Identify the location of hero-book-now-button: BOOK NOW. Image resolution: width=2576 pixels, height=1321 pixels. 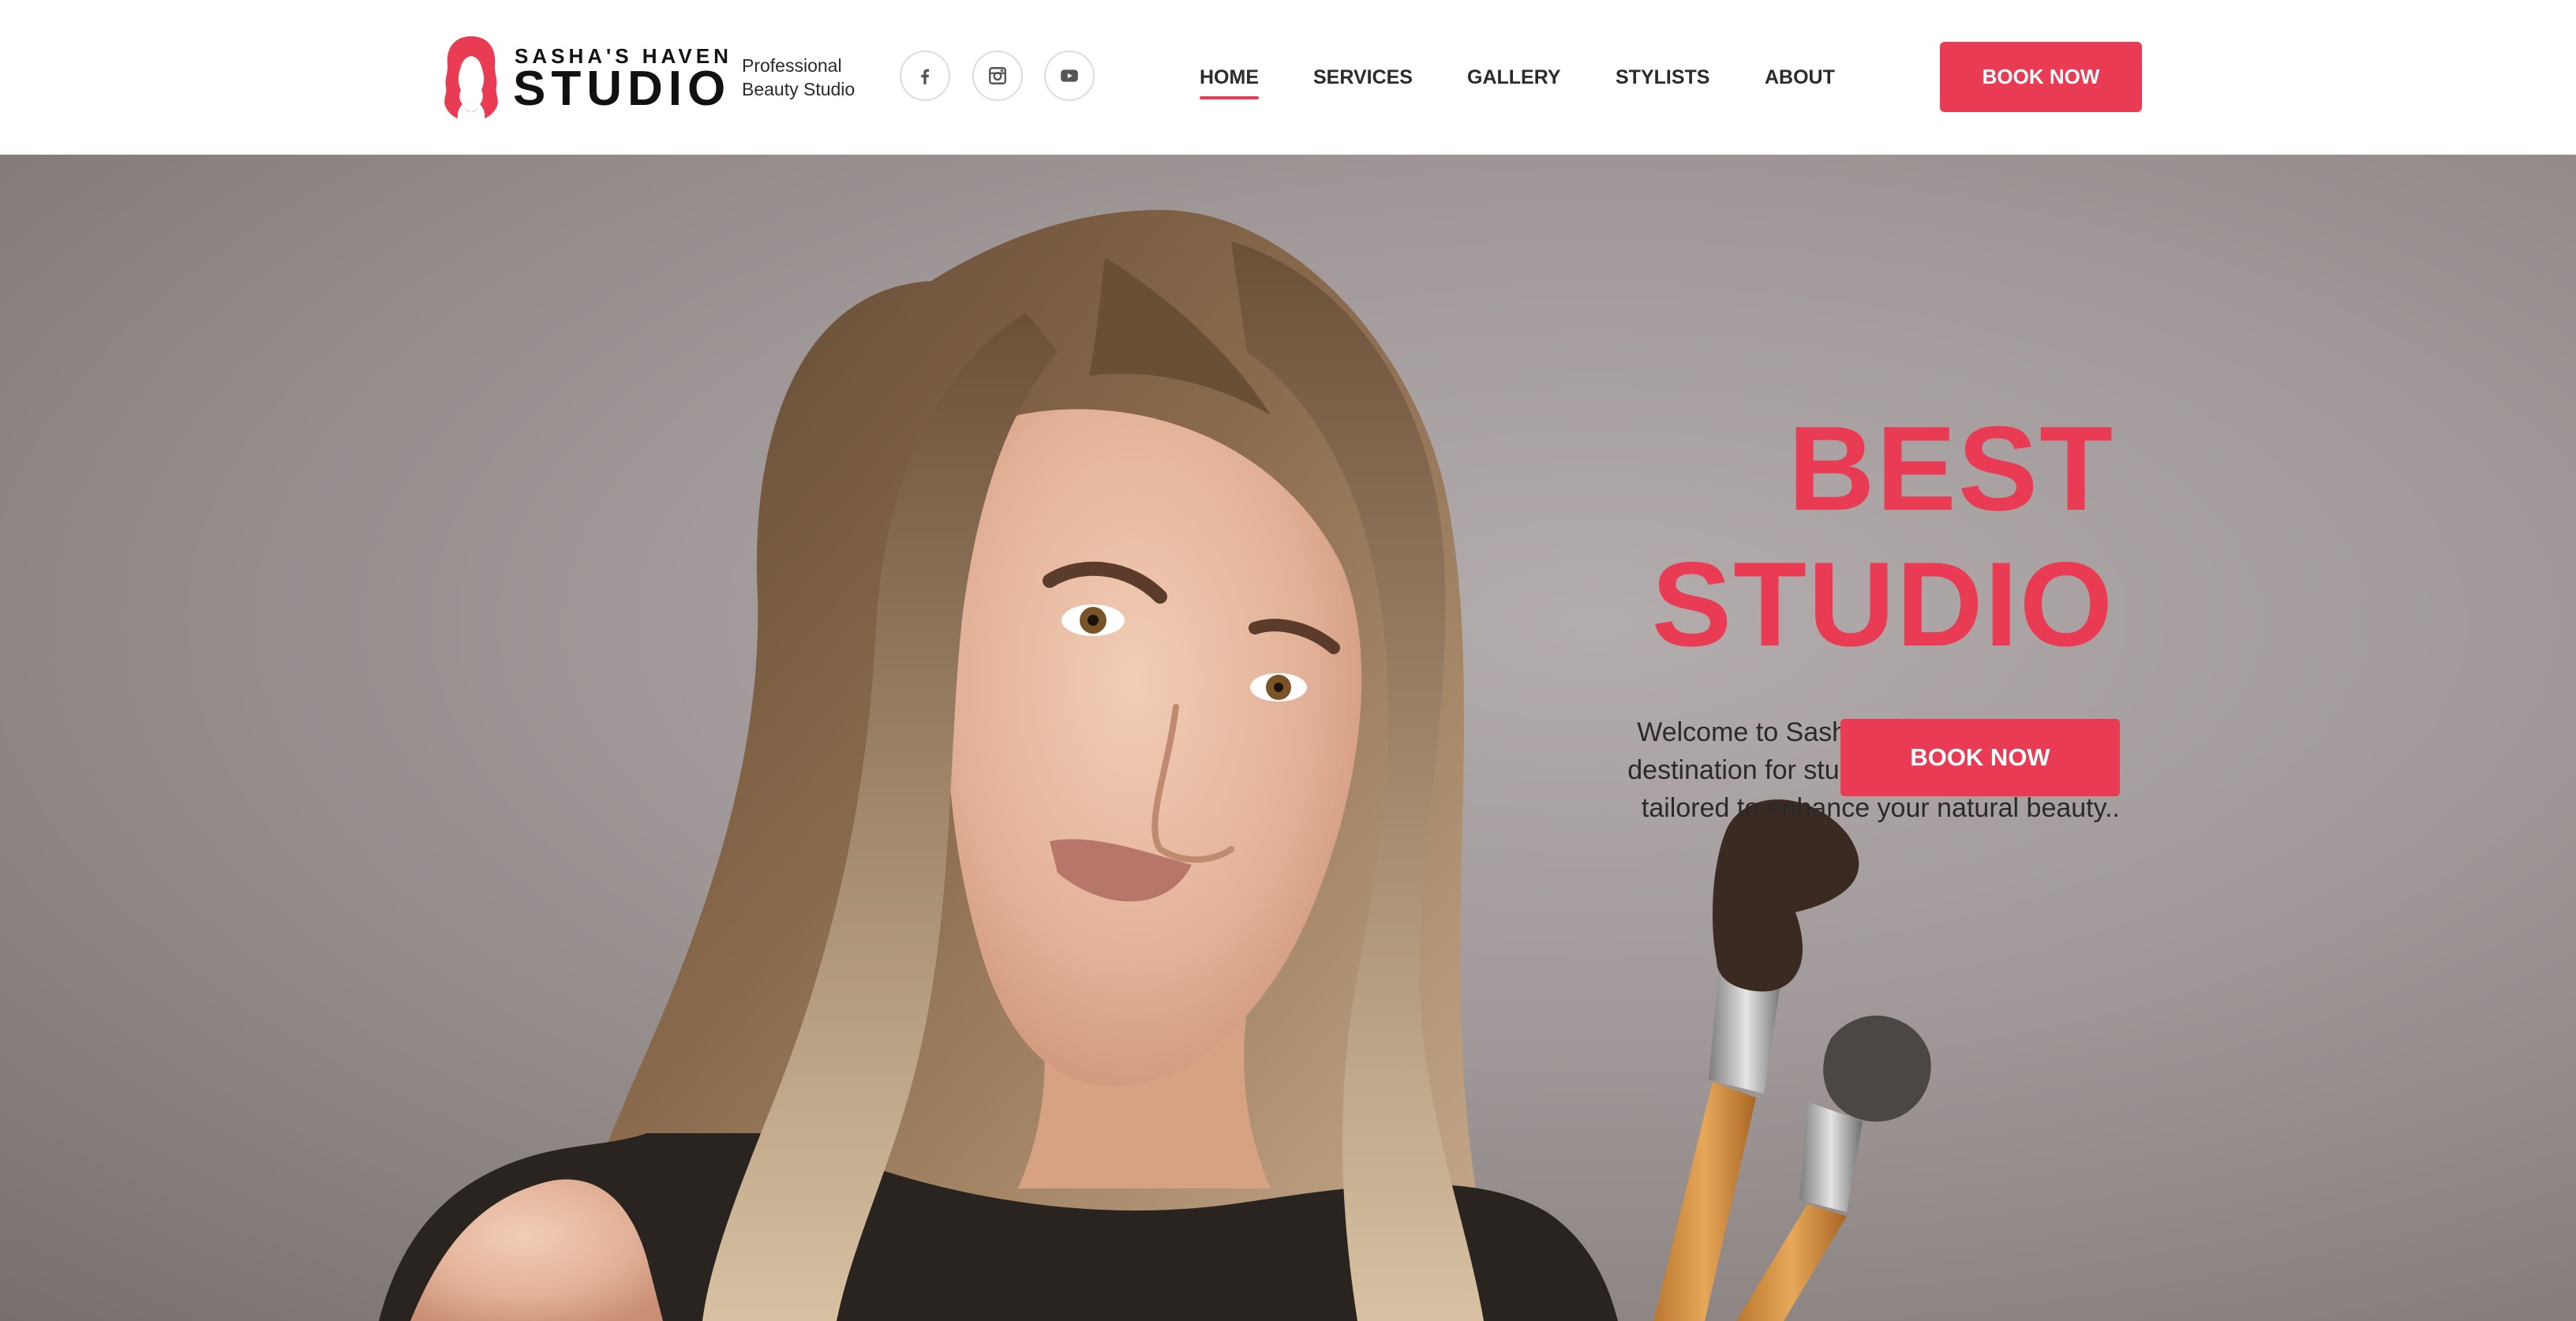
(1980, 758).